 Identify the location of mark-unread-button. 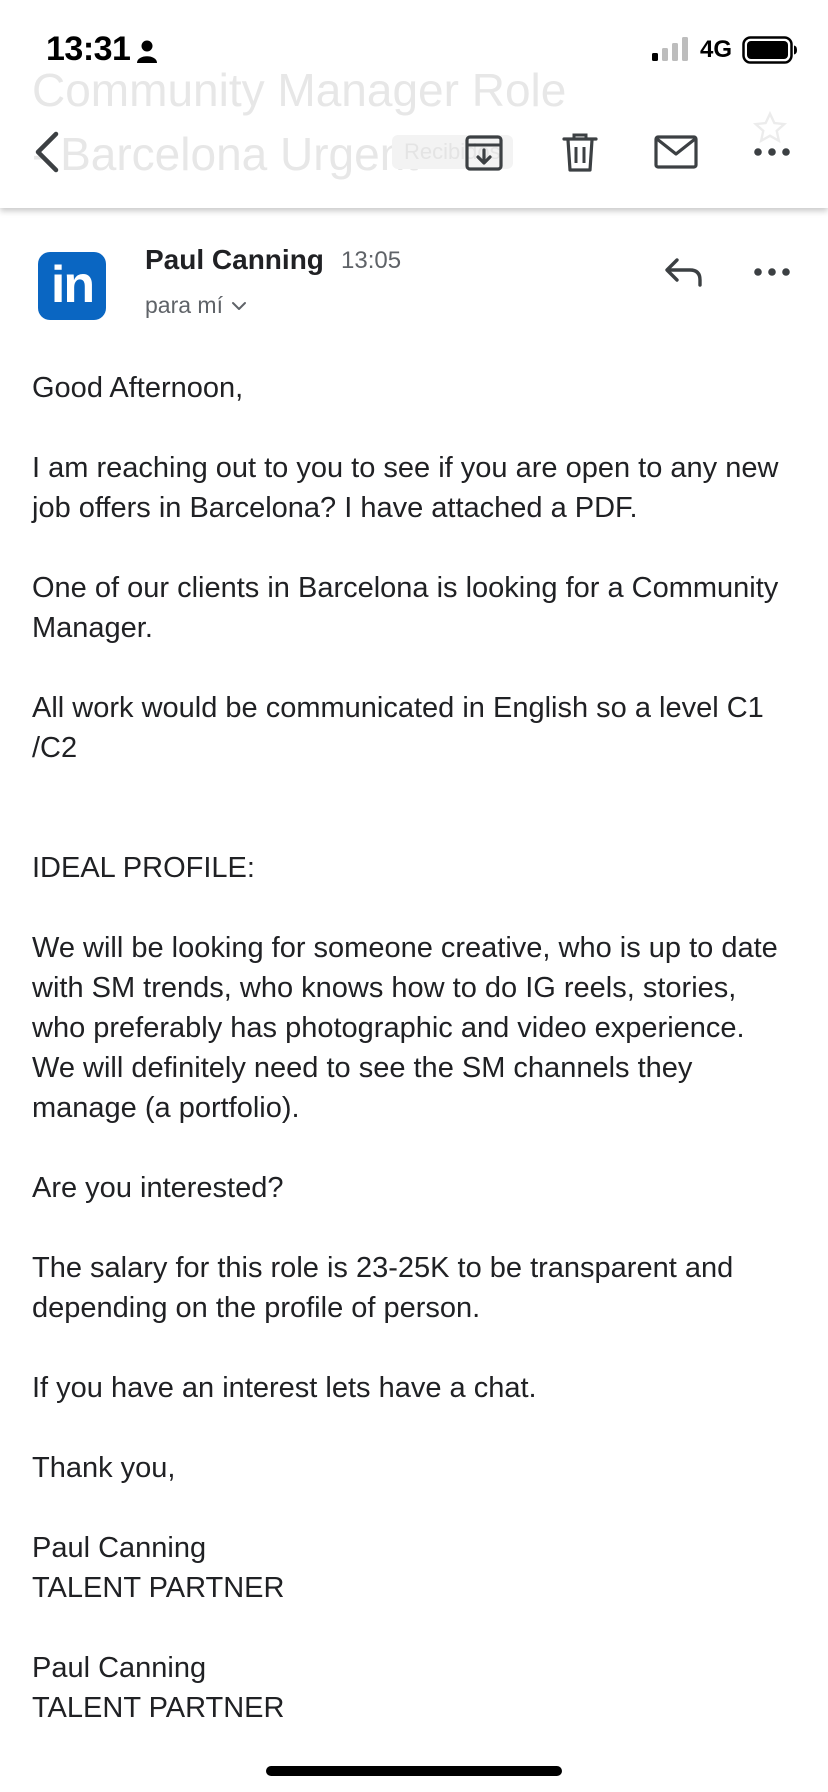
(676, 152).